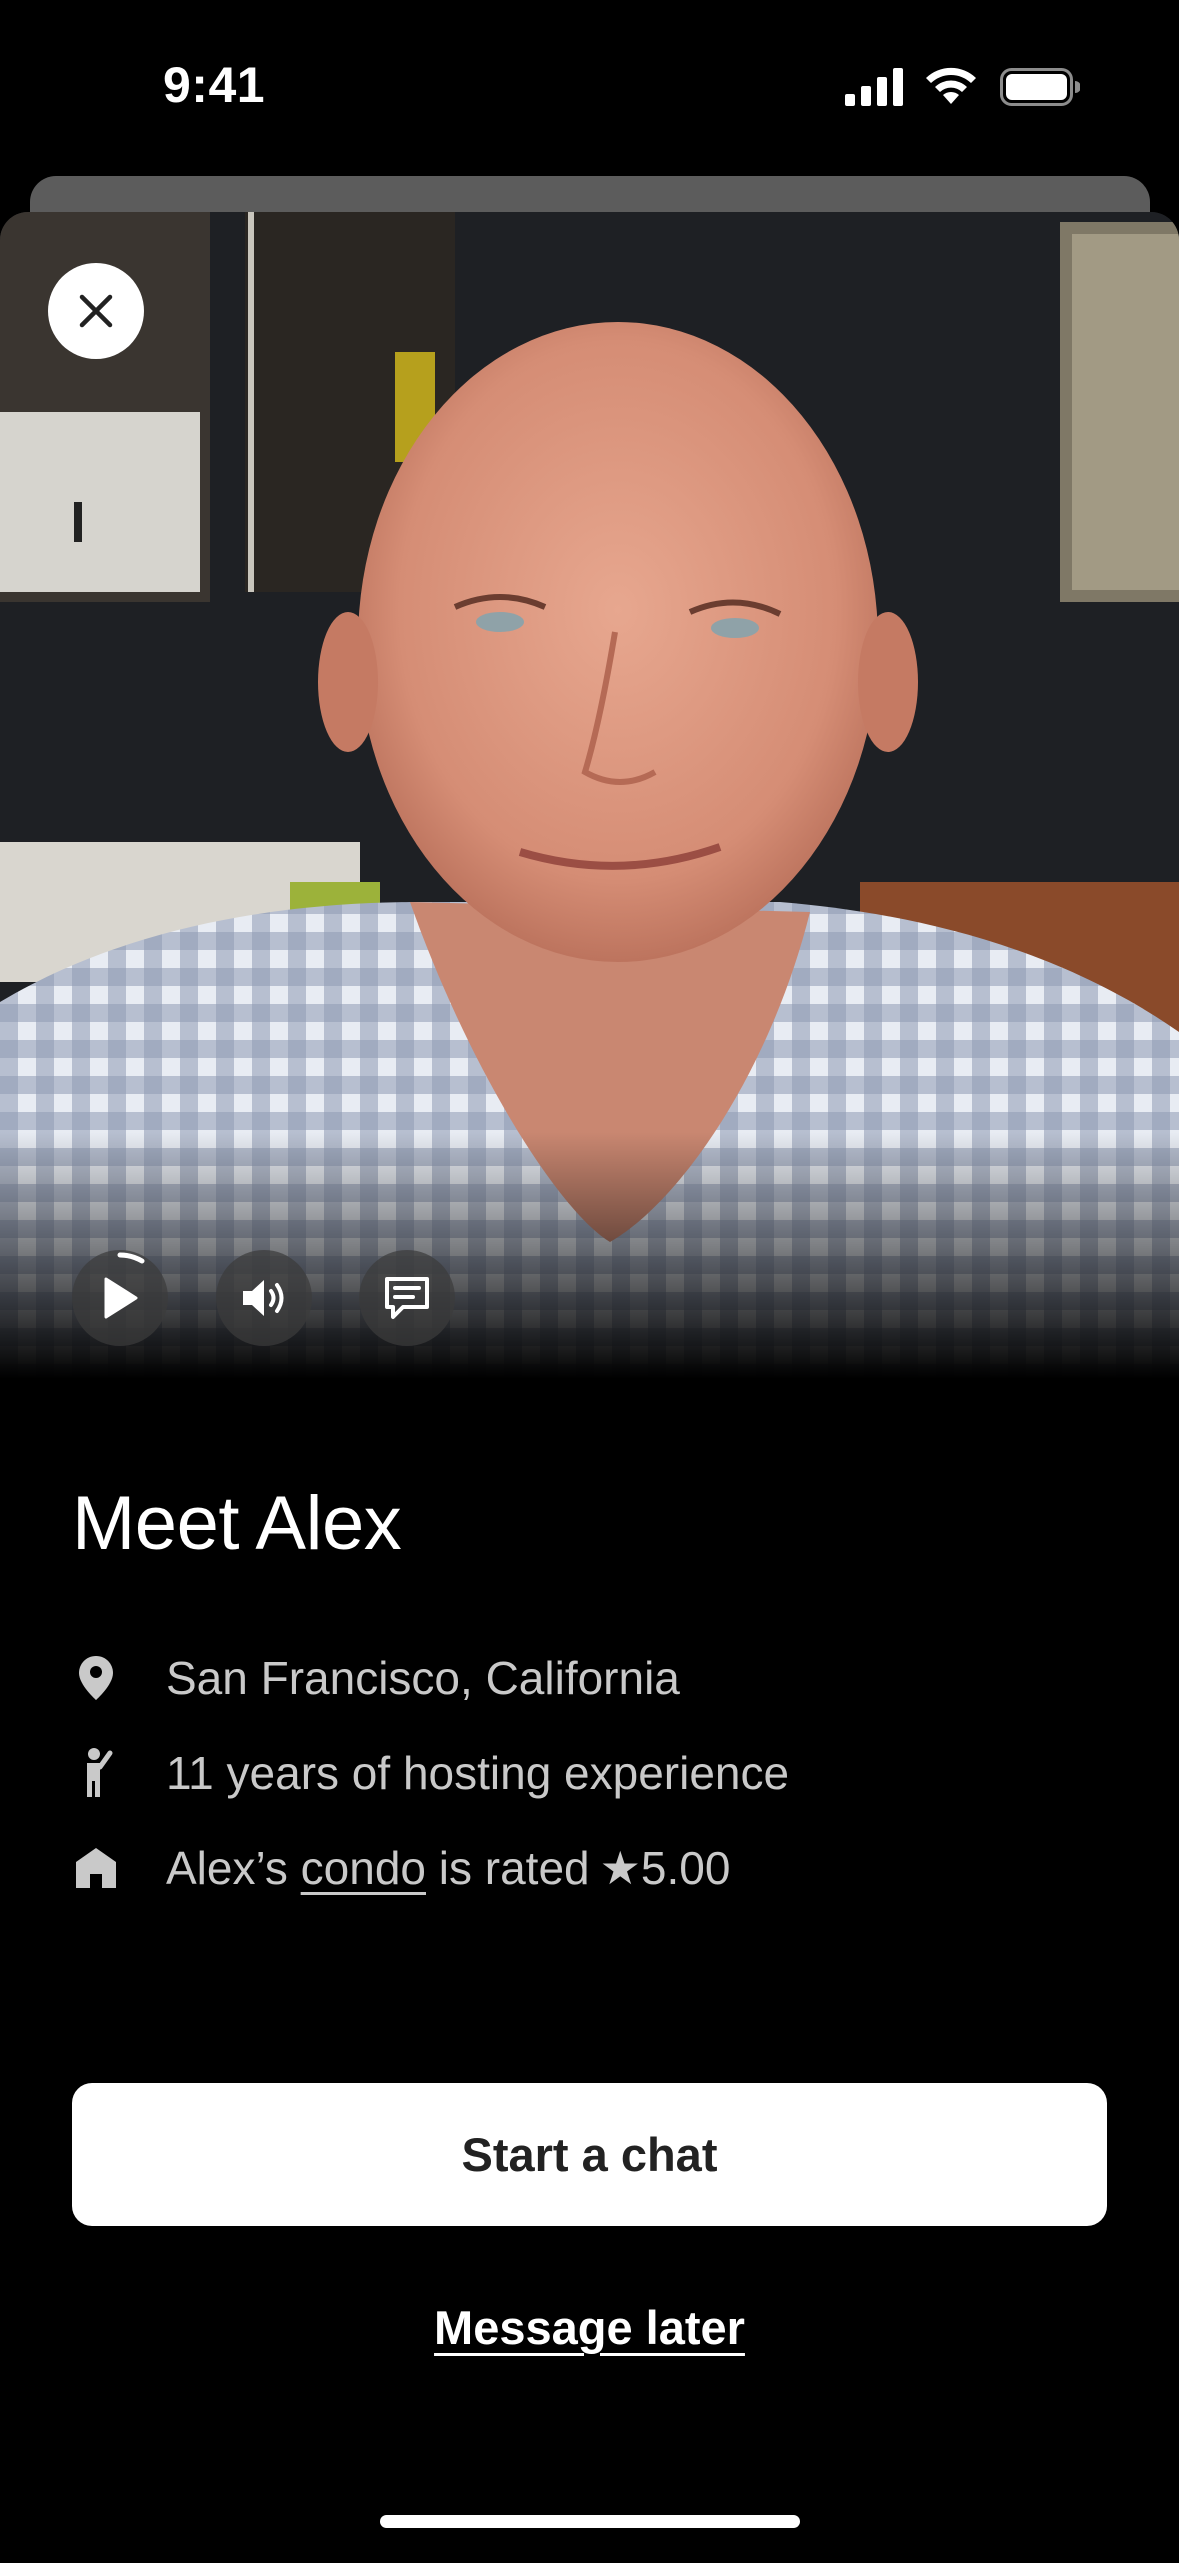  Describe the element at coordinates (131, 1258) in the screenshot. I see `playback-progress-ring` at that location.